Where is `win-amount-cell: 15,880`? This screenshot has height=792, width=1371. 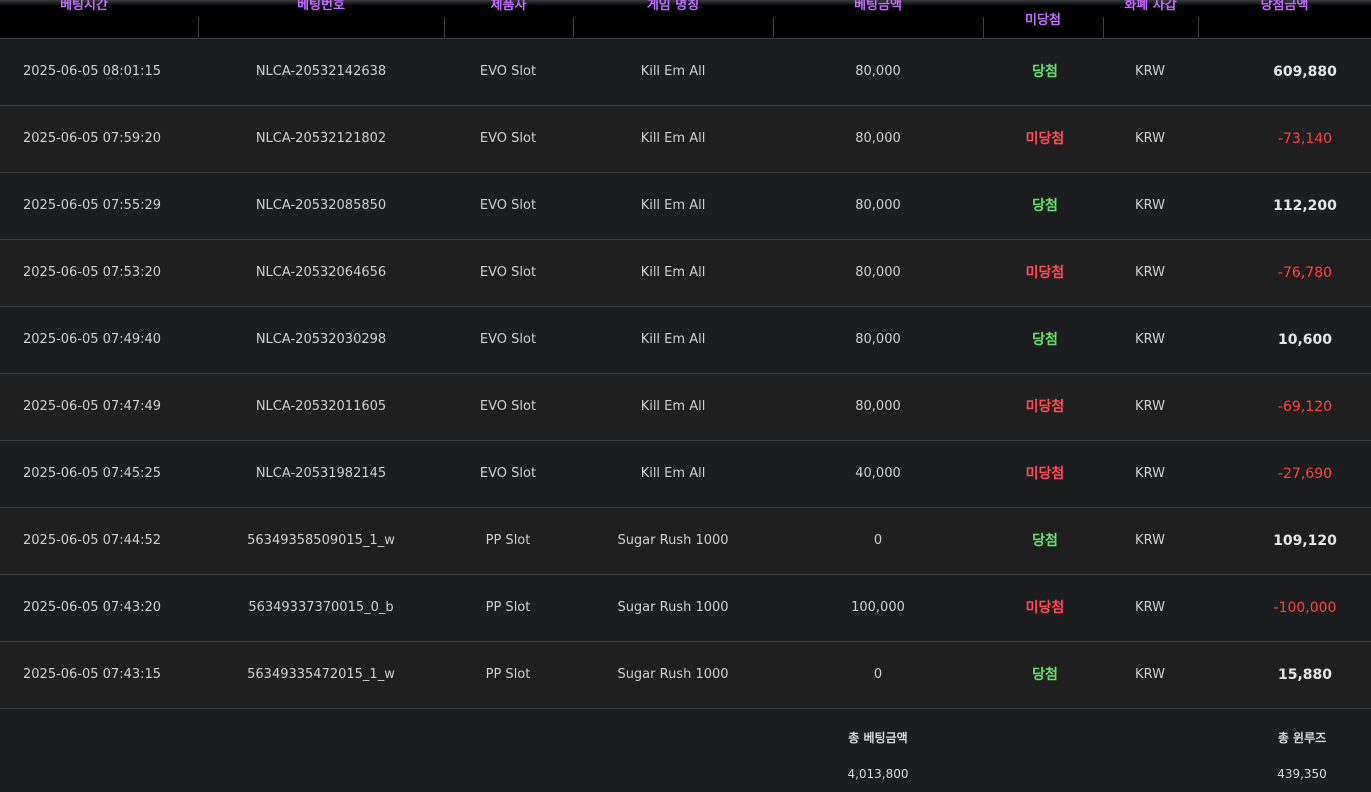
win-amount-cell: 15,880 is located at coordinates (1305, 675).